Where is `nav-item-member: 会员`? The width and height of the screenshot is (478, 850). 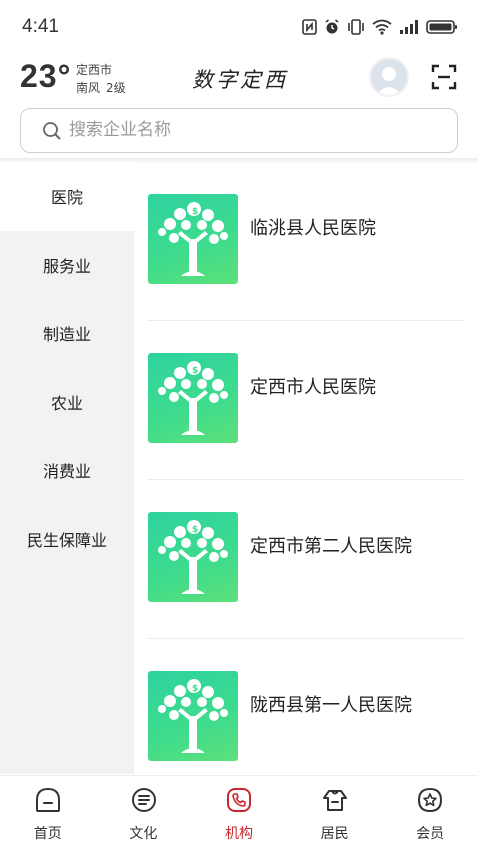
nav-item-member: 会员 is located at coordinates (430, 813).